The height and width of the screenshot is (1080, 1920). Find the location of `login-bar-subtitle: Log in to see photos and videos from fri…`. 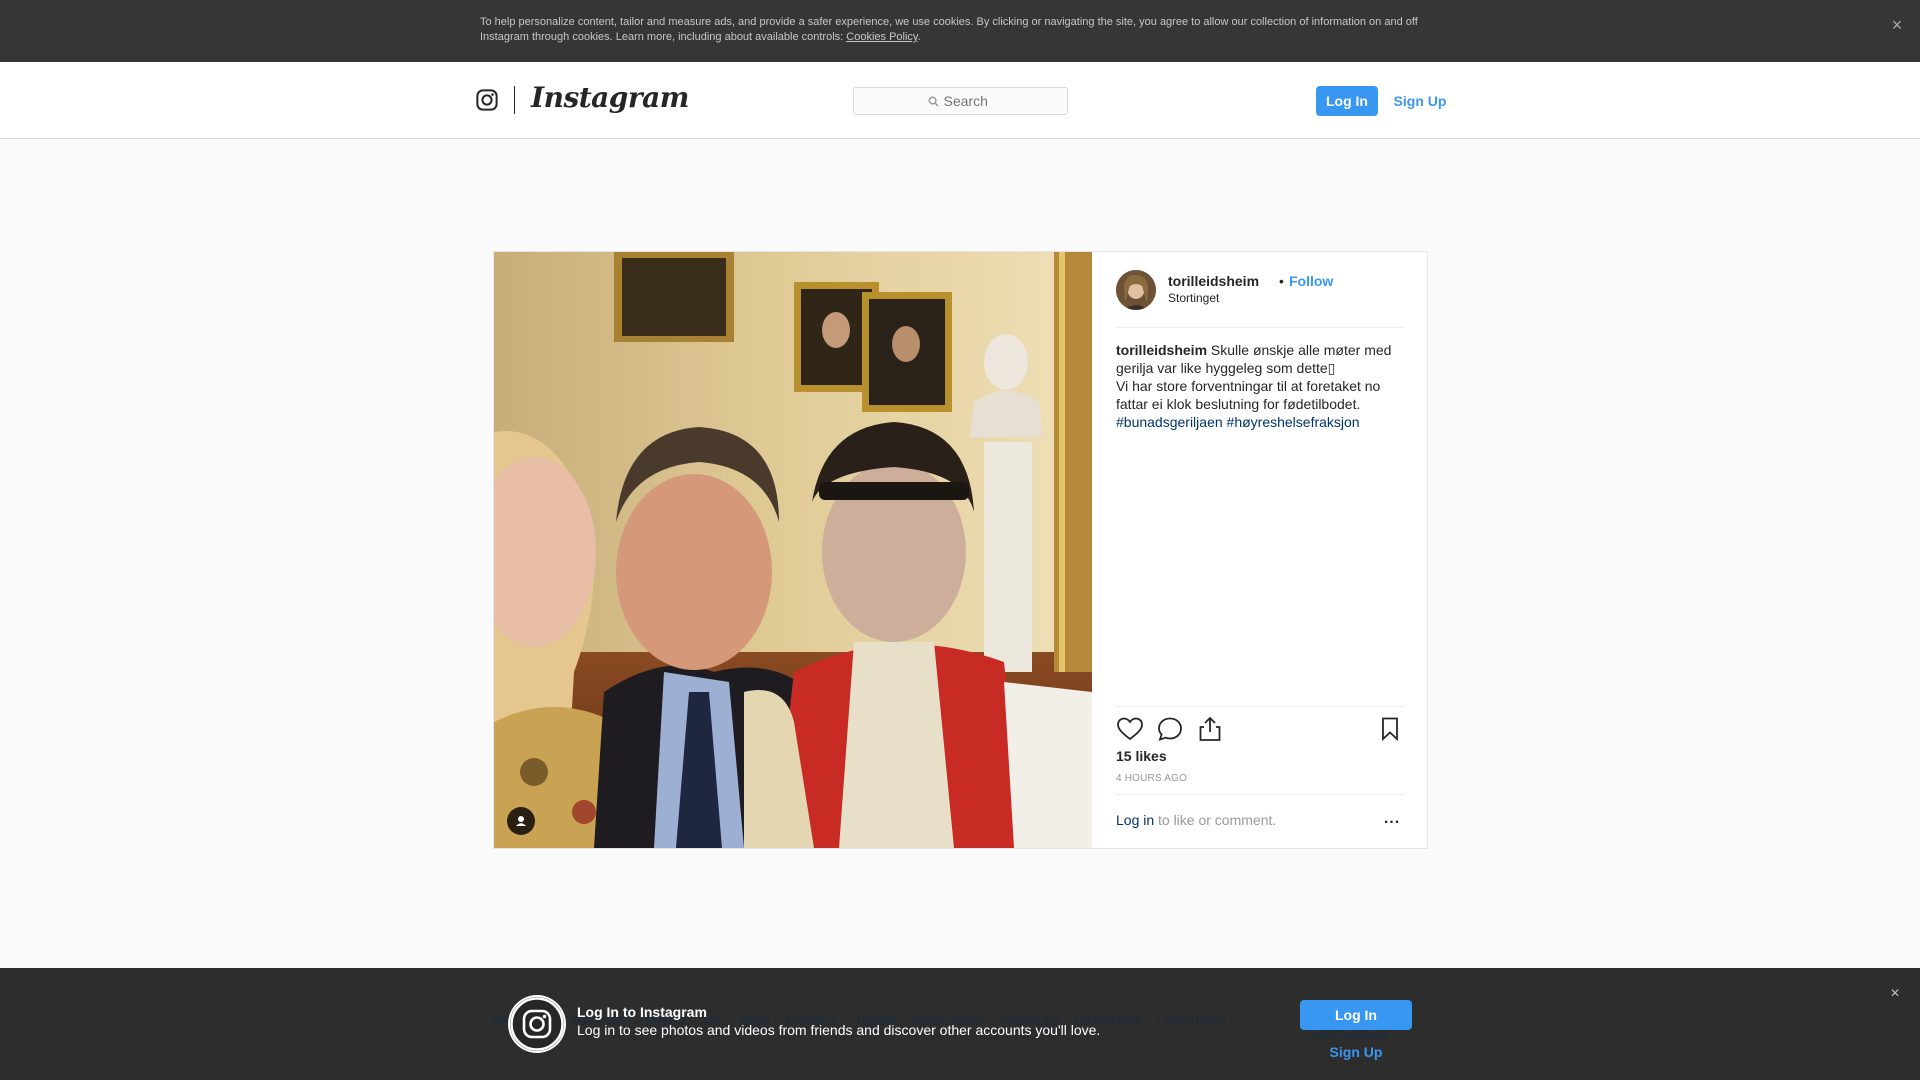

login-bar-subtitle: Log in to see photos and videos from fri… is located at coordinates (839, 1030).